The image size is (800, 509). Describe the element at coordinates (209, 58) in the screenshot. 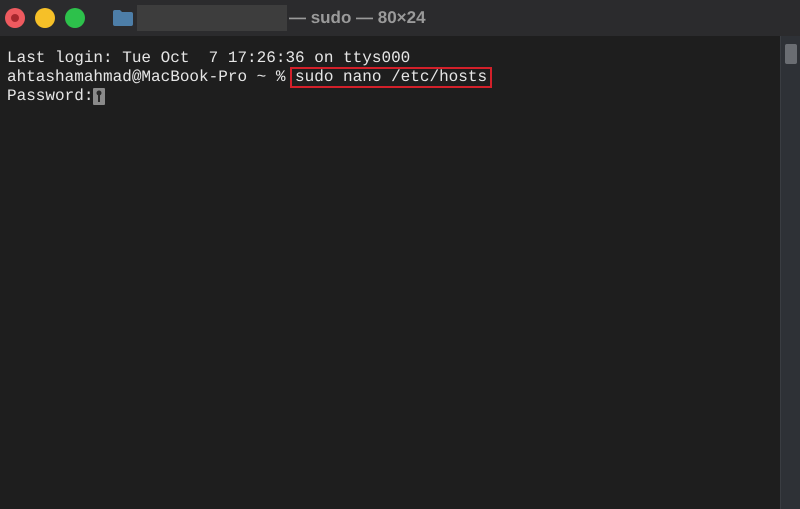

I see `terminal-line: Last login: Tue Oct 7 17:26:36 on ttys000` at that location.